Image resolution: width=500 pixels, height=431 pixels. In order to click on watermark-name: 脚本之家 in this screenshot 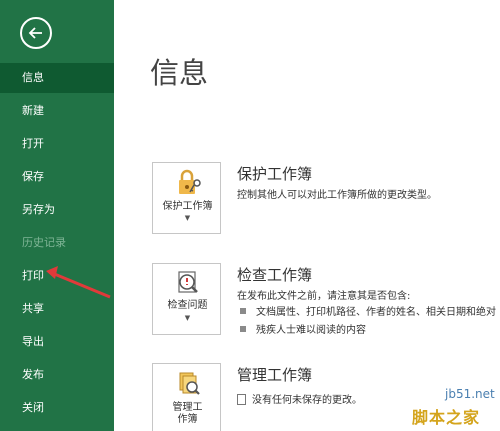, I will do `click(446, 417)`.